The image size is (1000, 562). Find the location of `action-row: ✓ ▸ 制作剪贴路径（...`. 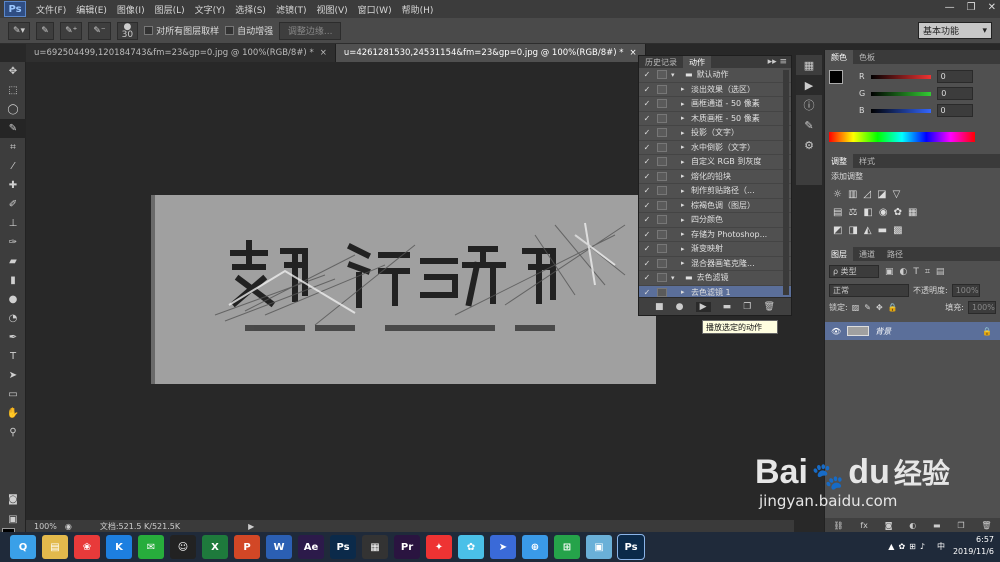

action-row: ✓ ▸ 制作剪贴路径（... is located at coordinates (715, 191).